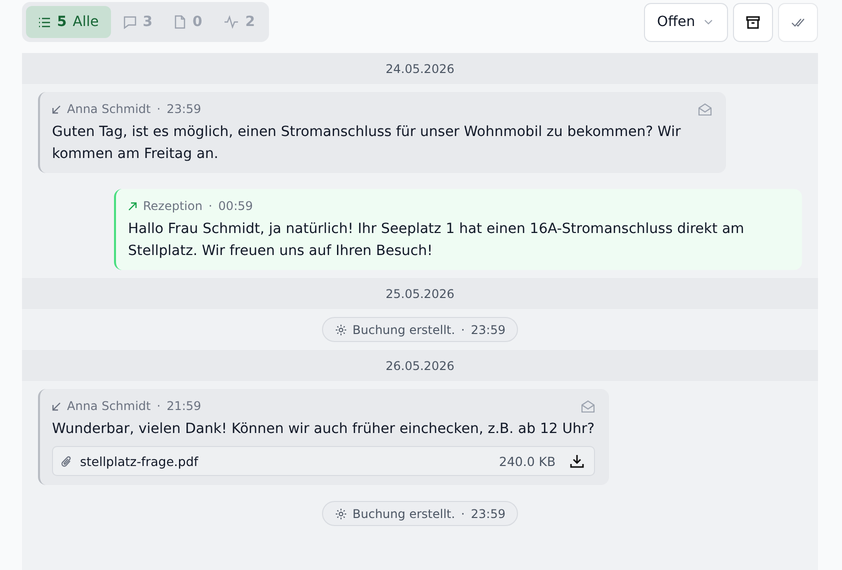 Image resolution: width=842 pixels, height=570 pixels. What do you see at coordinates (129, 22) in the screenshot?
I see `chat-icon` at bounding box center [129, 22].